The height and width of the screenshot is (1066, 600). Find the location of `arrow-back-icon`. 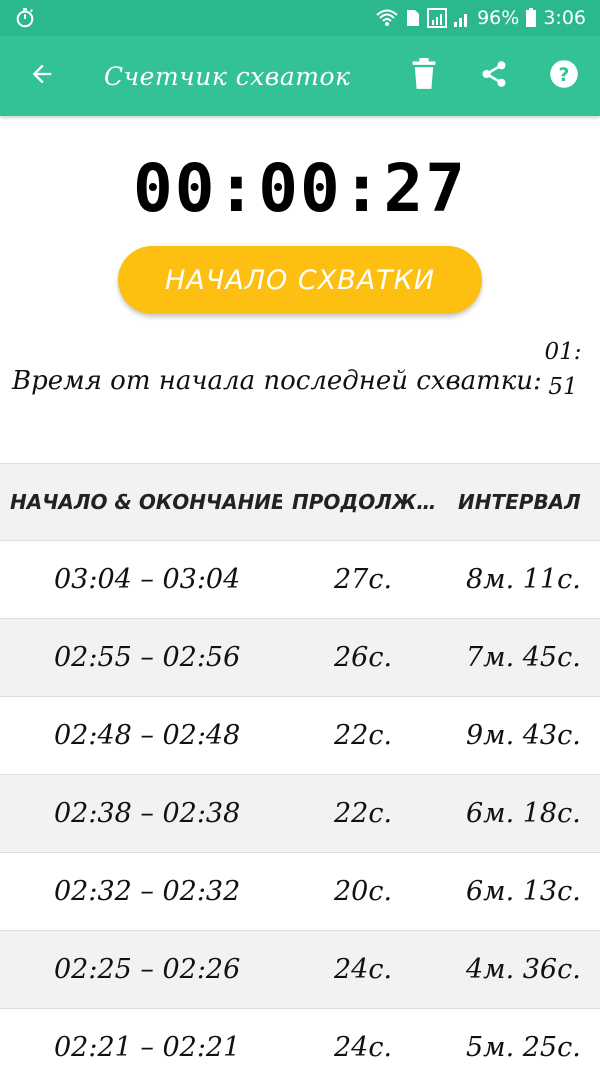

arrow-back-icon is located at coordinates (42, 76).